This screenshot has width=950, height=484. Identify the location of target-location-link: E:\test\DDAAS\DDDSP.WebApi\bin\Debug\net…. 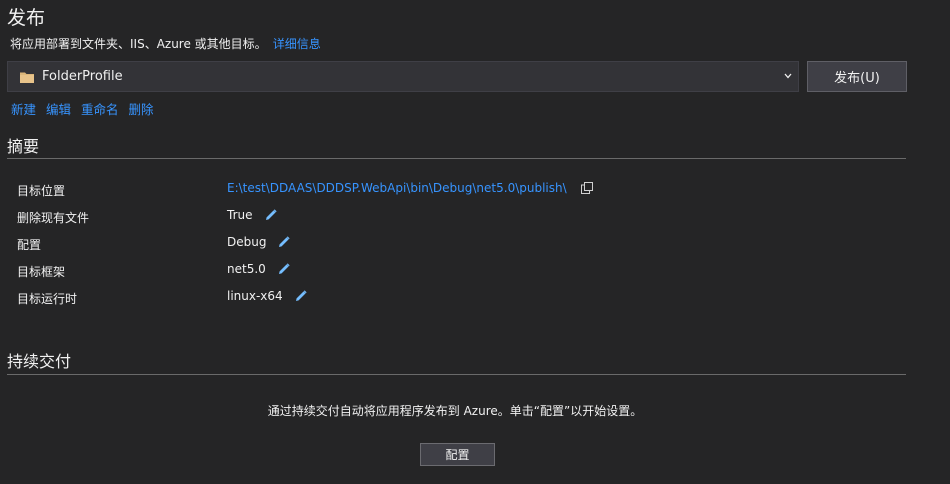
(397, 188).